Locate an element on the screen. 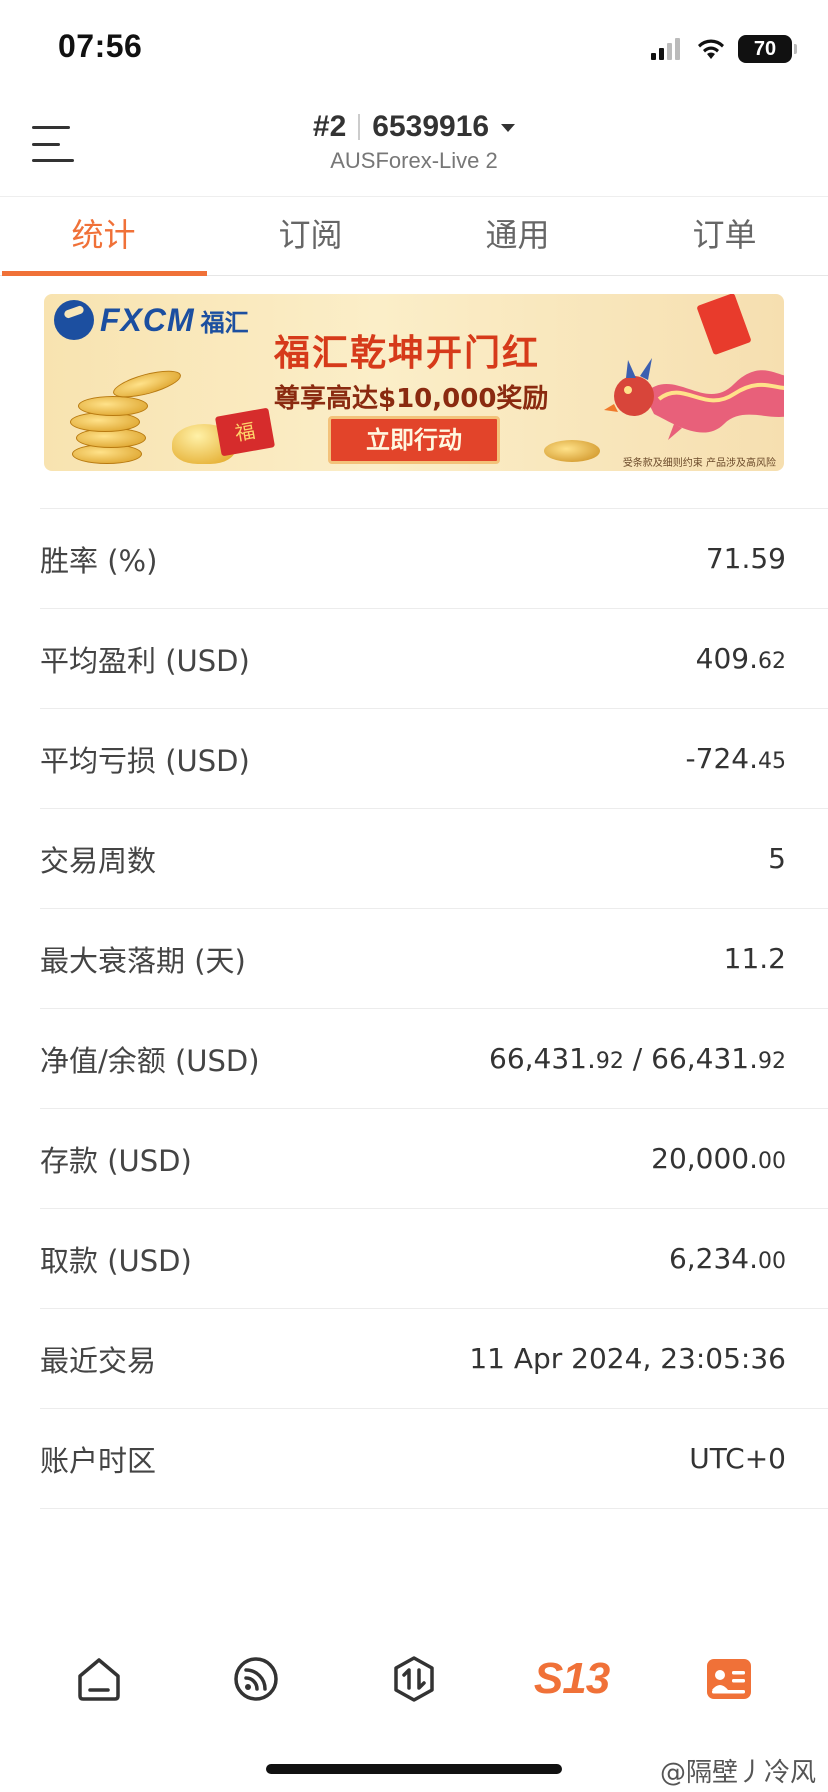  stat-row-last-trade: 最近交易 11 Apr 2024, 23:05:36 is located at coordinates (434, 1359).